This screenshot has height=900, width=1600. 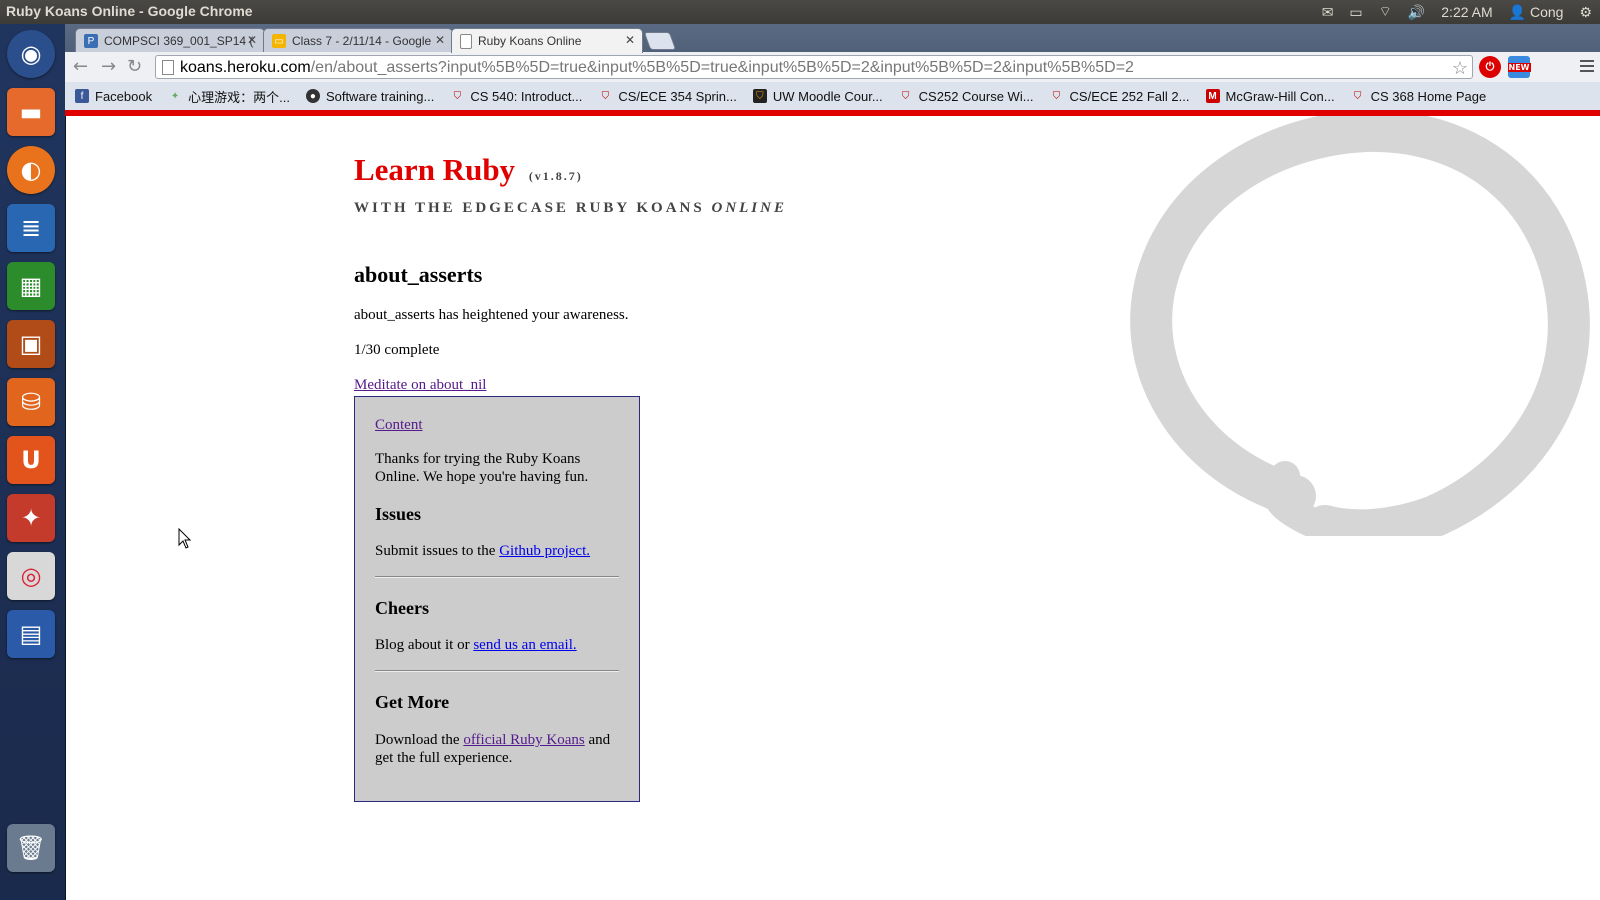 I want to click on tab-compsci: P COMPSCI 369_001_SP14 ( ✕, so click(x=170, y=40).